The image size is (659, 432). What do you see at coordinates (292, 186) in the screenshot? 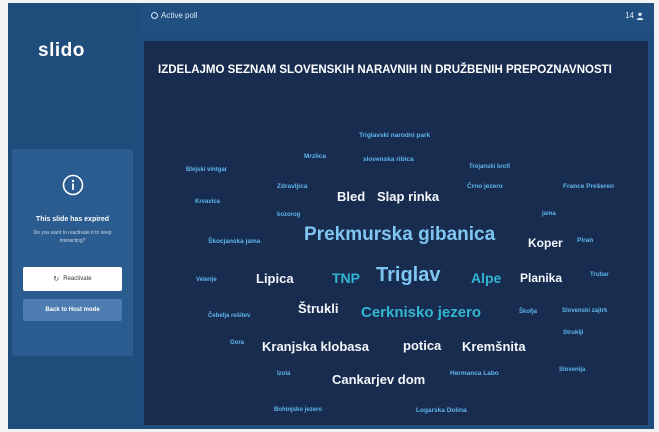
I see `word-cloud-item: Zdravljica` at bounding box center [292, 186].